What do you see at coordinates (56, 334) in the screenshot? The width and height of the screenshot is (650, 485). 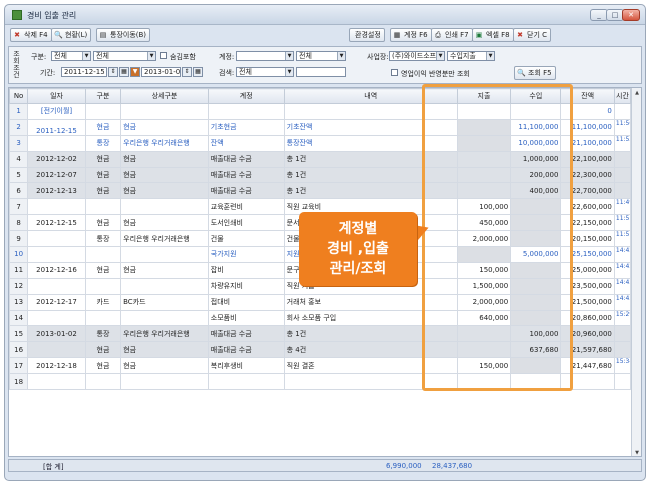 I see `cell-date: 2013-01-02` at bounding box center [56, 334].